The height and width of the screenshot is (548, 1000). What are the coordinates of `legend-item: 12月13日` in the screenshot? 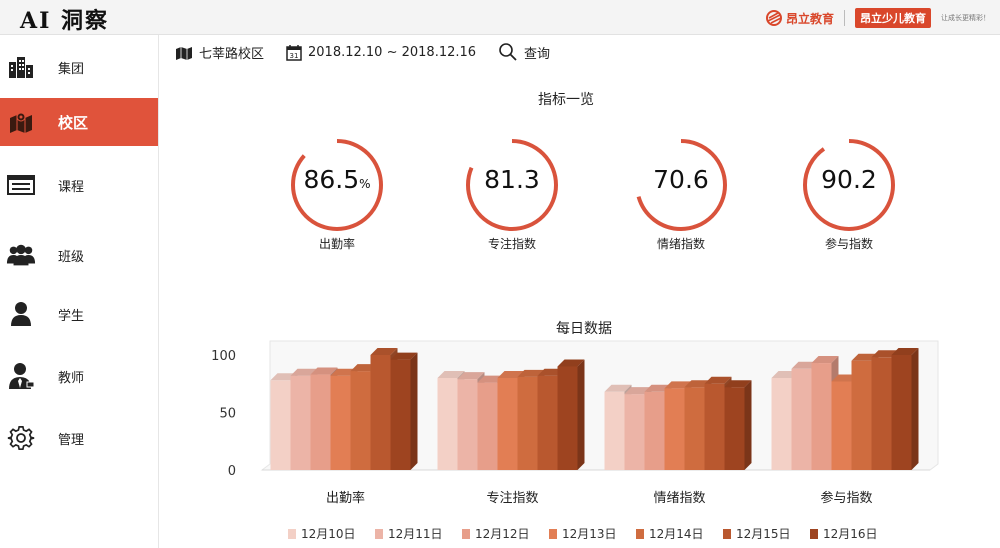 It's located at (583, 533).